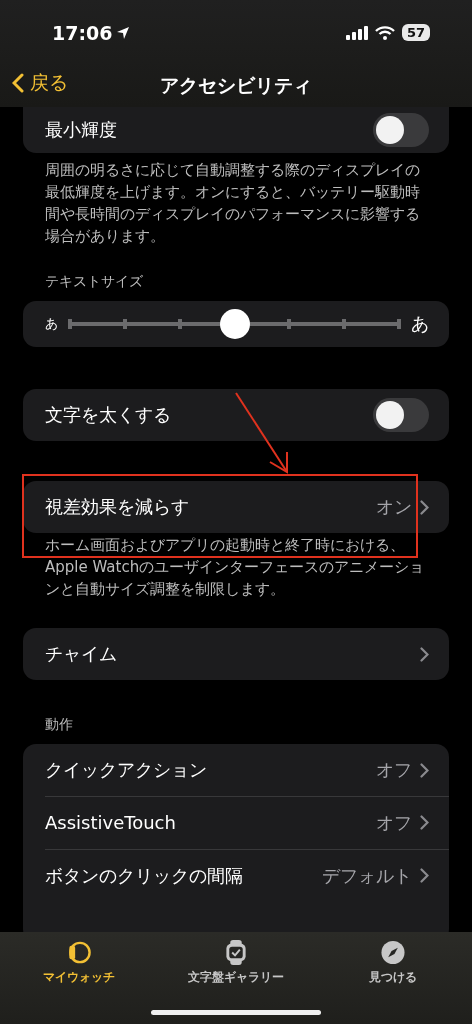  I want to click on section-header: 動作, so click(59, 725).